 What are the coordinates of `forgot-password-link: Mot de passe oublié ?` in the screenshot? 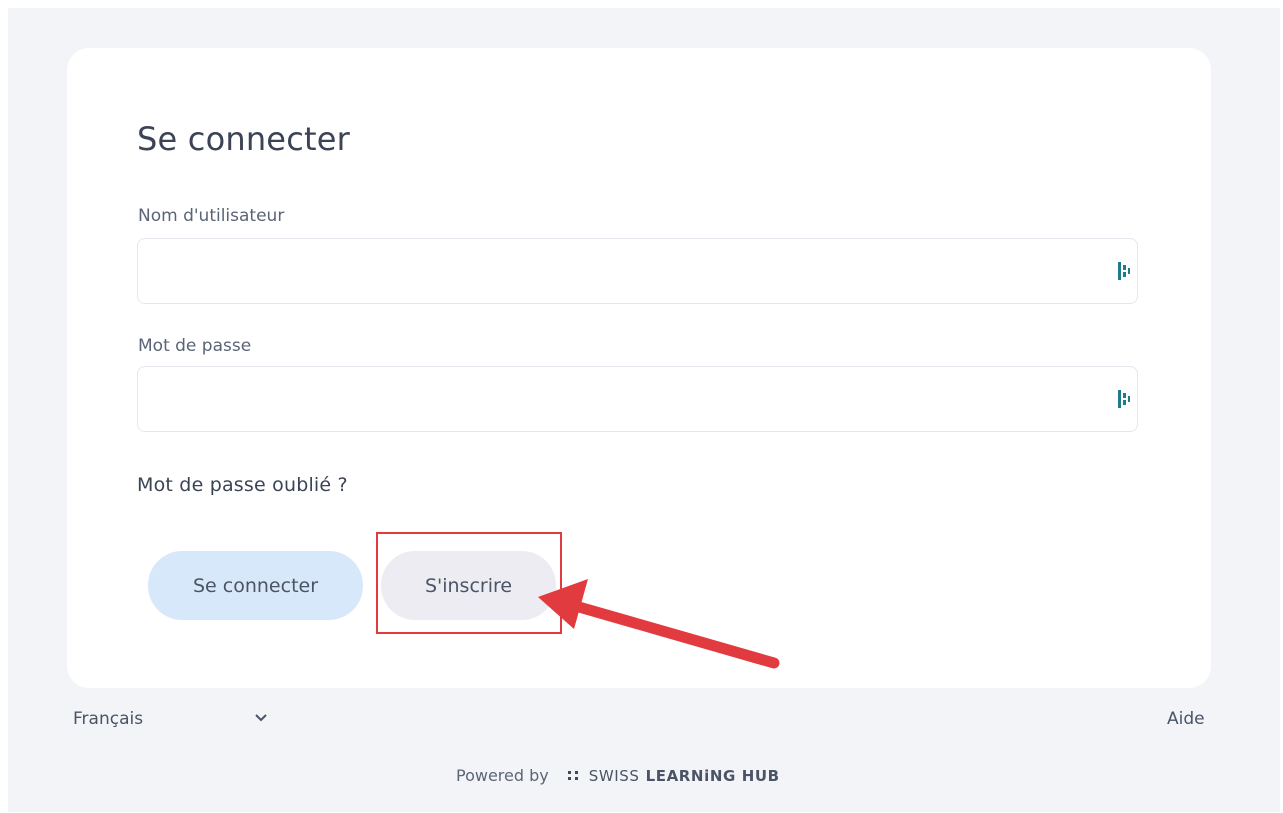 It's located at (242, 485).